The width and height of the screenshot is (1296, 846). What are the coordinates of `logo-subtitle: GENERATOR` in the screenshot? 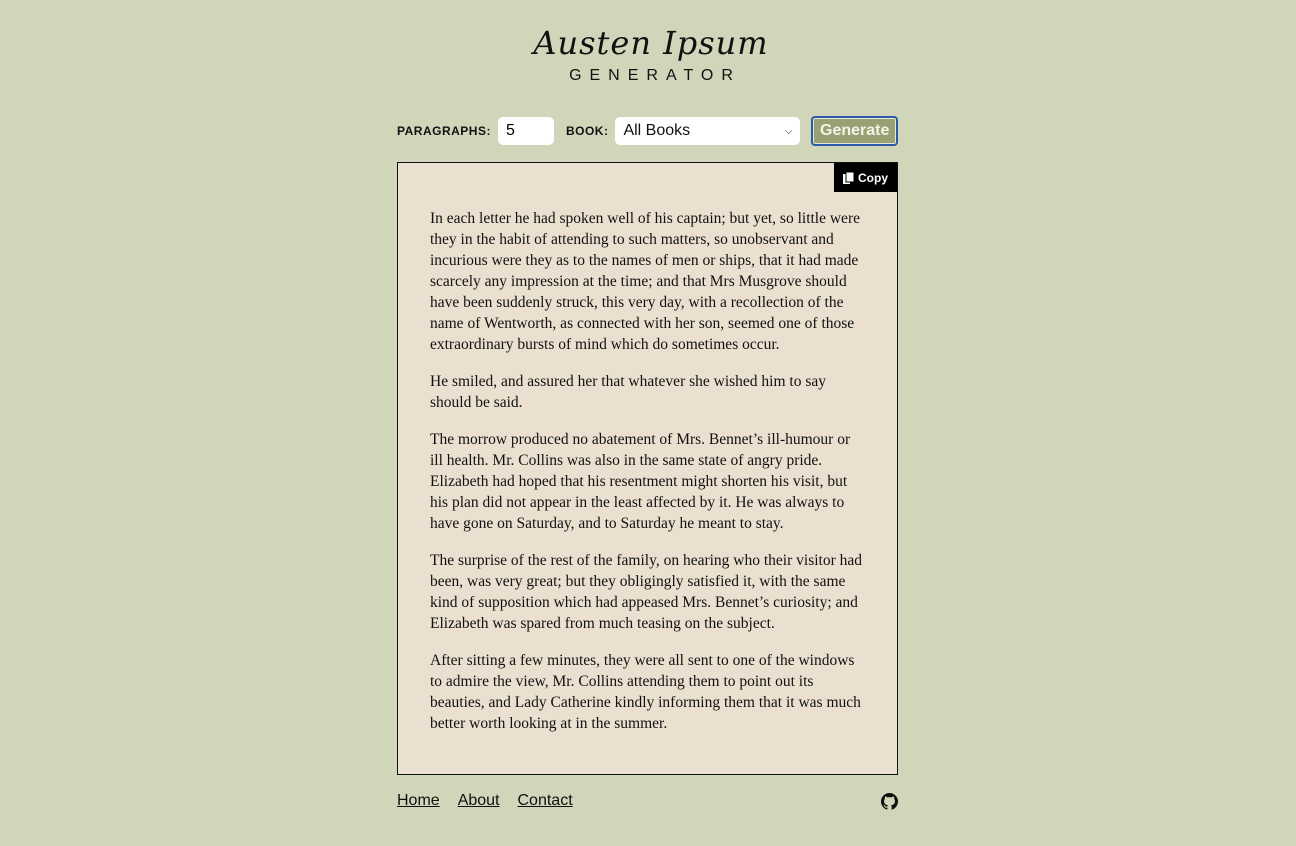 It's located at (655, 75).